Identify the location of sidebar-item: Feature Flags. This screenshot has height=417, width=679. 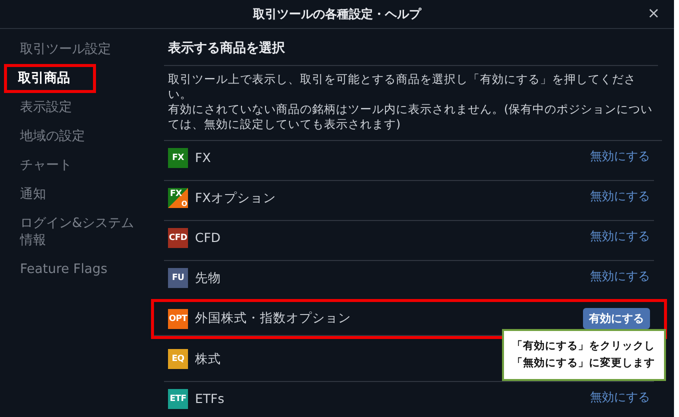
(61, 269).